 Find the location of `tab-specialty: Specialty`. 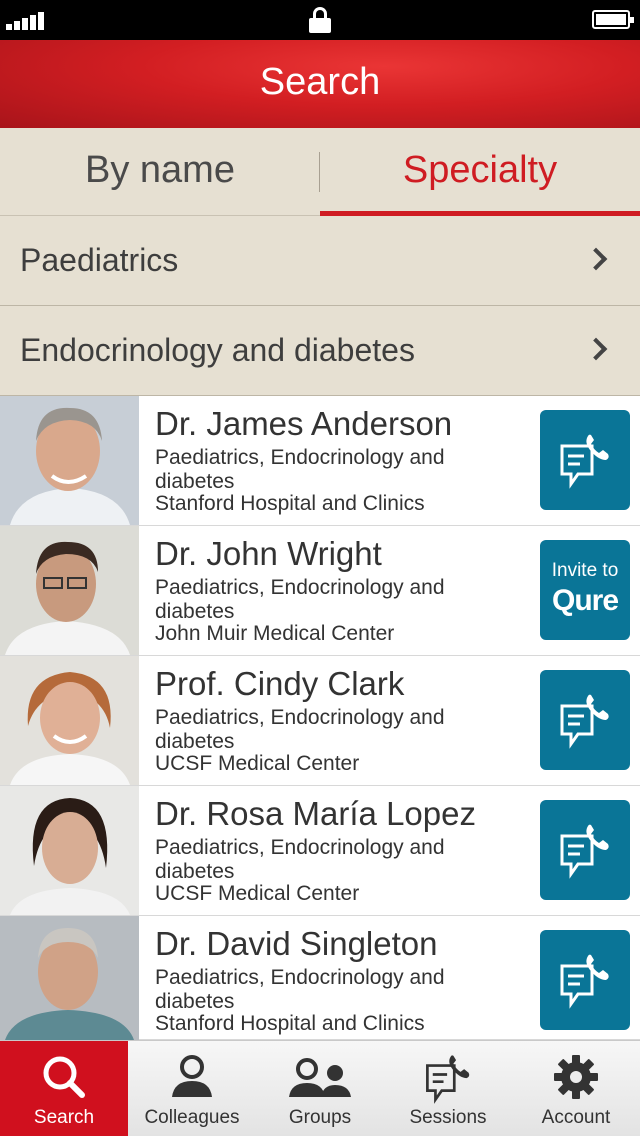

tab-specialty: Specialty is located at coordinates (480, 172).